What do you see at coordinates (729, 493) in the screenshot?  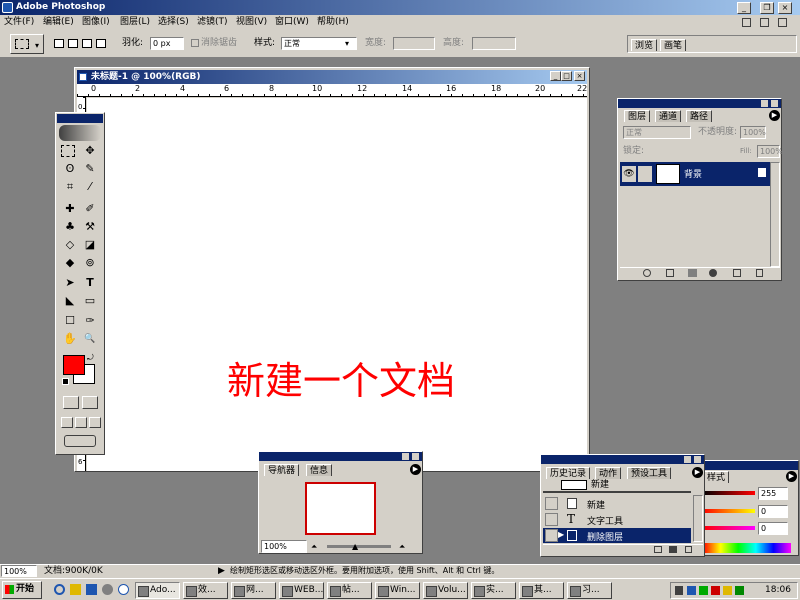 I see `red-slider` at bounding box center [729, 493].